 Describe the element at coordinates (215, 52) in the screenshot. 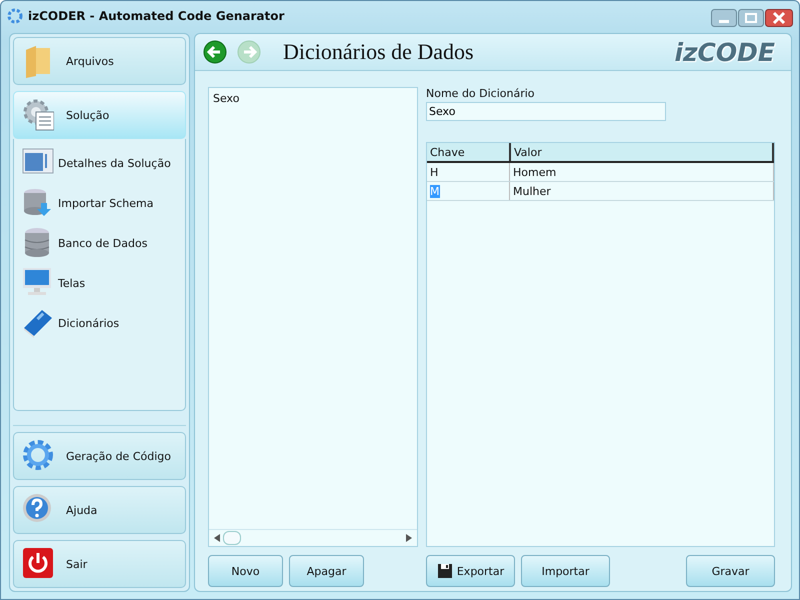

I see `back-button` at that location.